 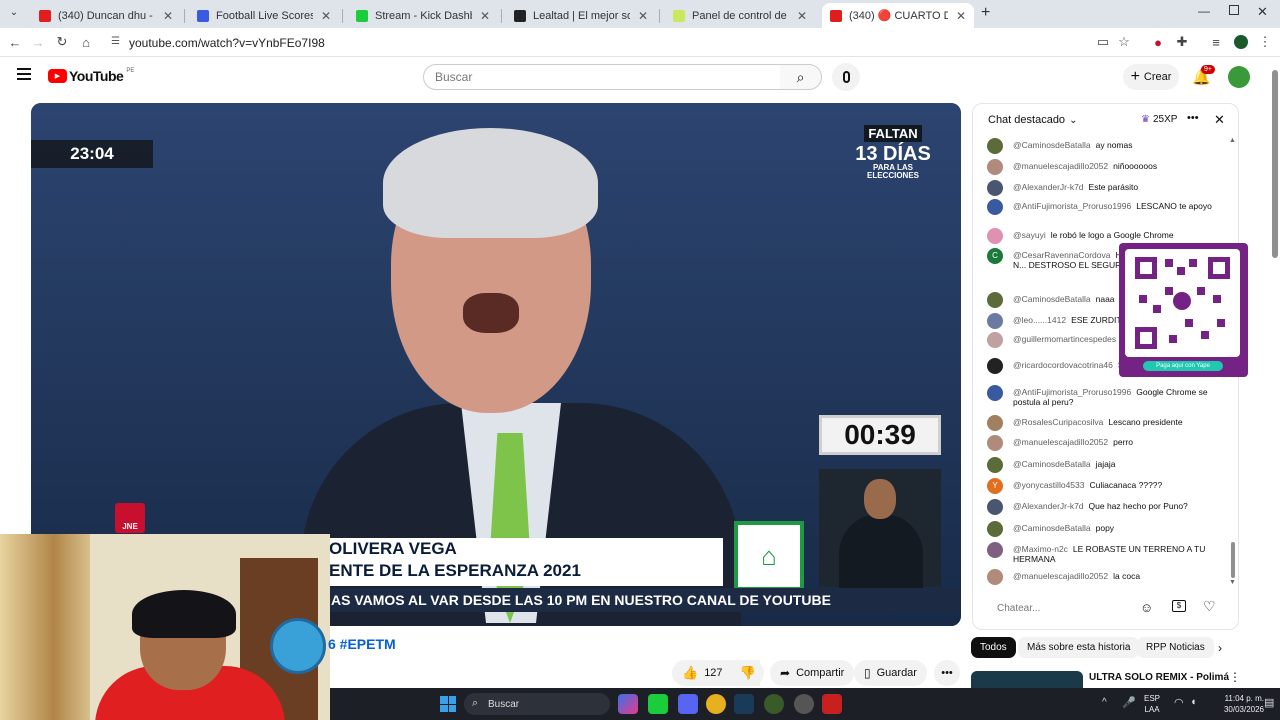 I want to click on chat-message: @AlexanderJr-k7d Que haz hecho por Puno?, so click(x=1102, y=507).